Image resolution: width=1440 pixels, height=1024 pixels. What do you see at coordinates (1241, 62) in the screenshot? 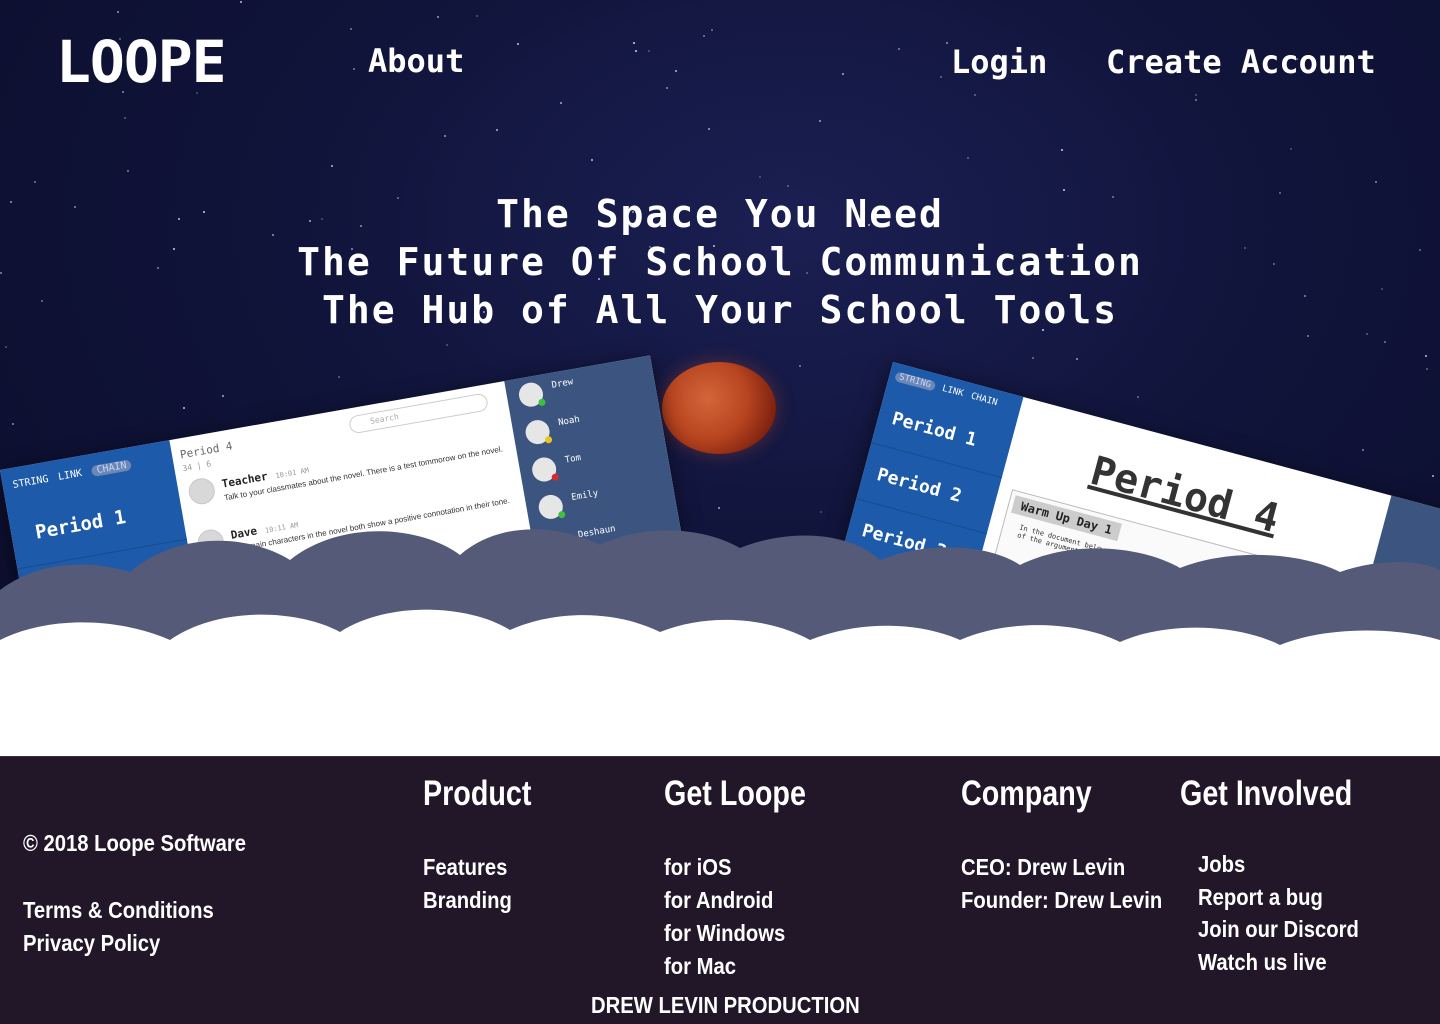
I see `nav-create-account-link: Create Account` at bounding box center [1241, 62].